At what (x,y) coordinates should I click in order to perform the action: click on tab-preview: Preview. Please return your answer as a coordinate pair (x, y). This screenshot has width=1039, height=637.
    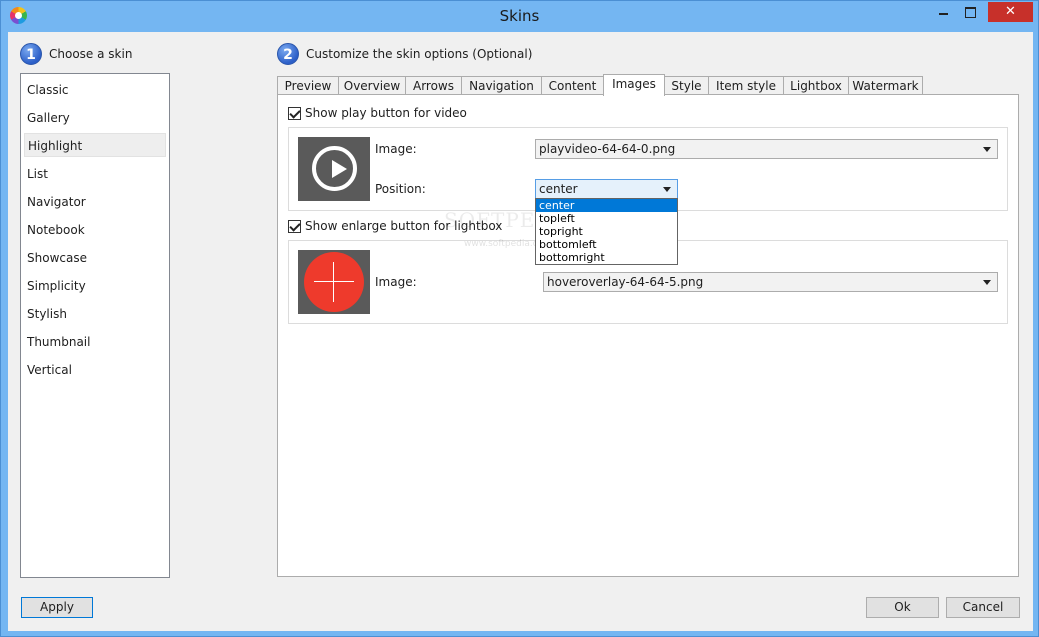
    Looking at the image, I should click on (308, 85).